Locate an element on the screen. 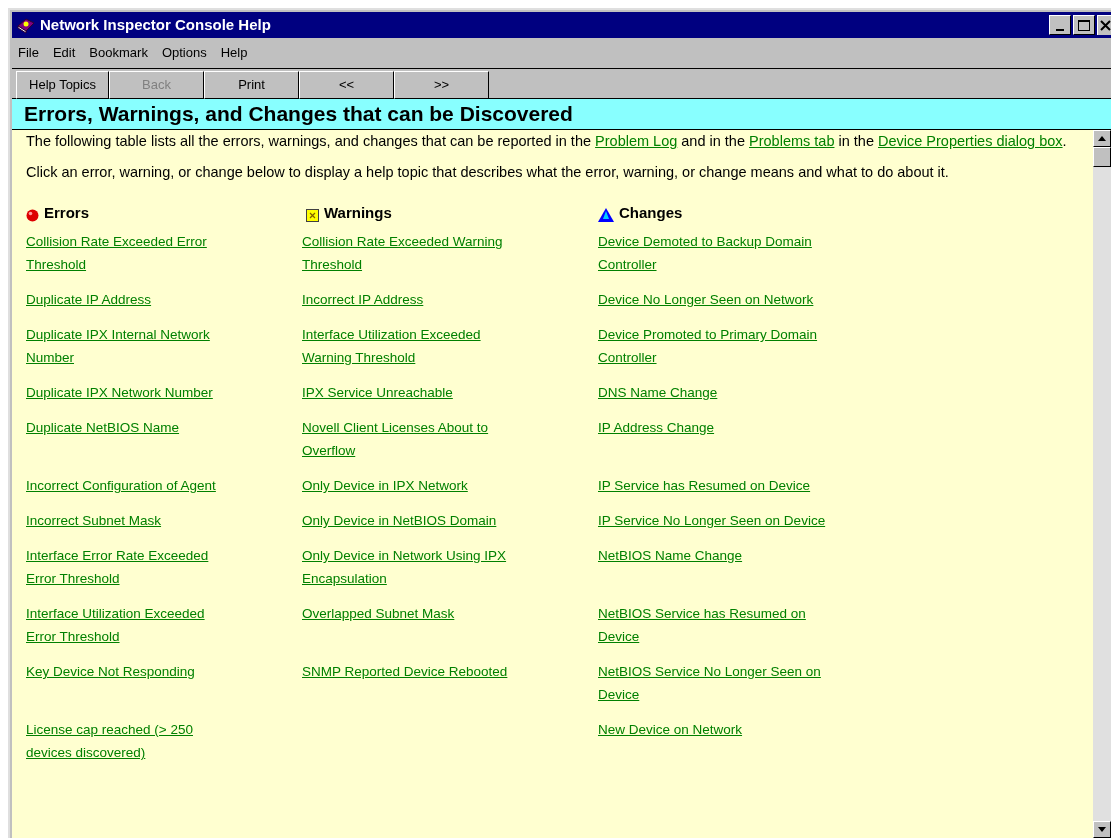  topic-link: DNS Name Change is located at coordinates (717, 392).